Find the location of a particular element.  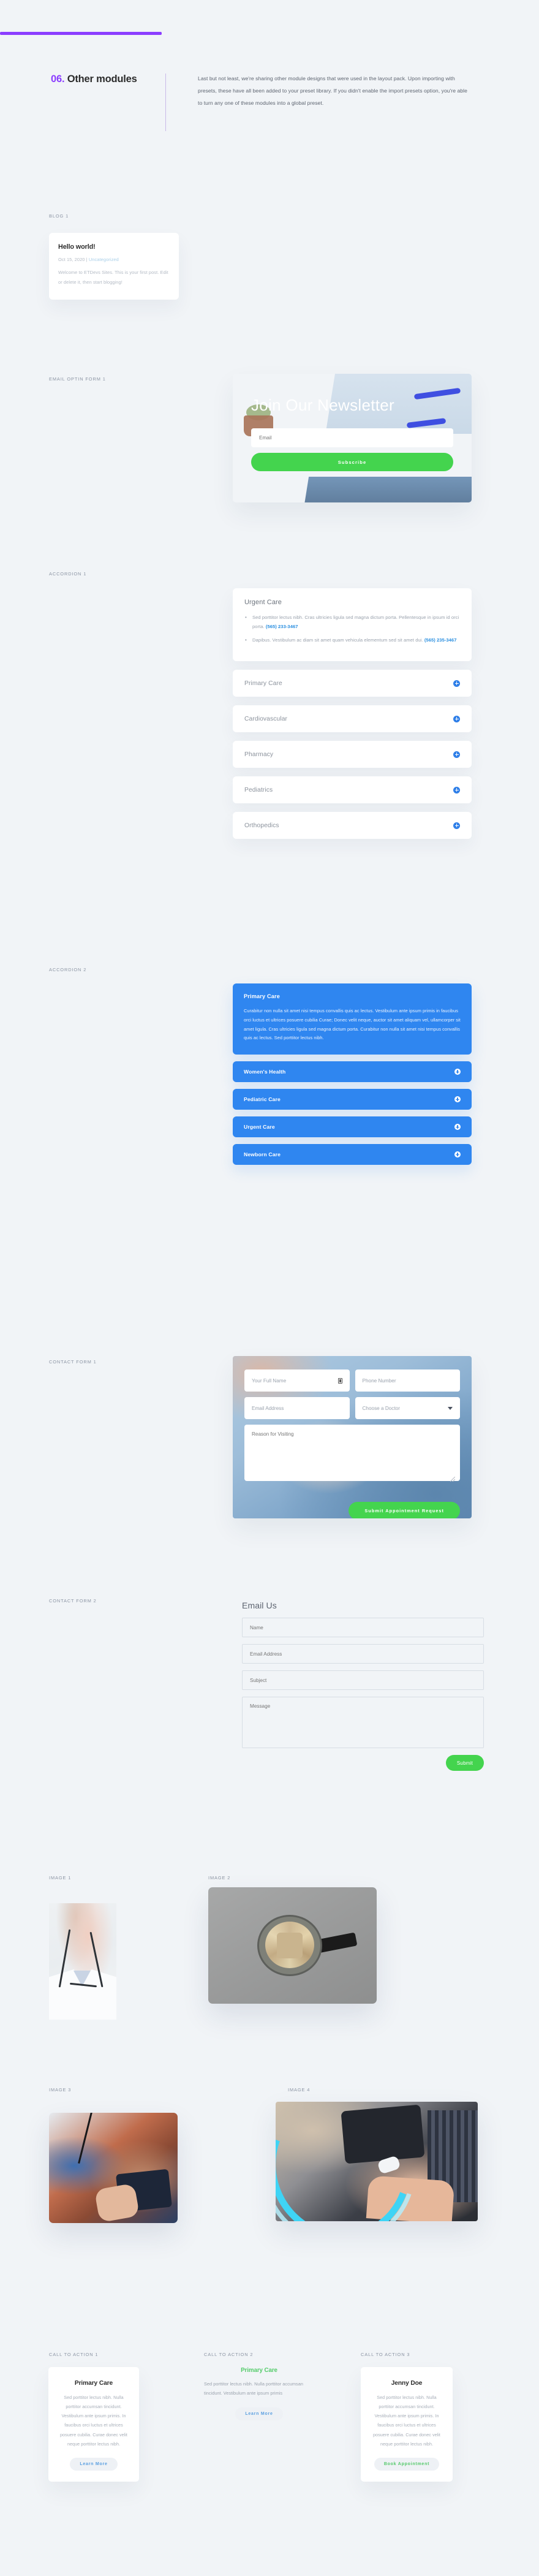

section-label-image3: IMAGE 3 is located at coordinates (61, 2090).